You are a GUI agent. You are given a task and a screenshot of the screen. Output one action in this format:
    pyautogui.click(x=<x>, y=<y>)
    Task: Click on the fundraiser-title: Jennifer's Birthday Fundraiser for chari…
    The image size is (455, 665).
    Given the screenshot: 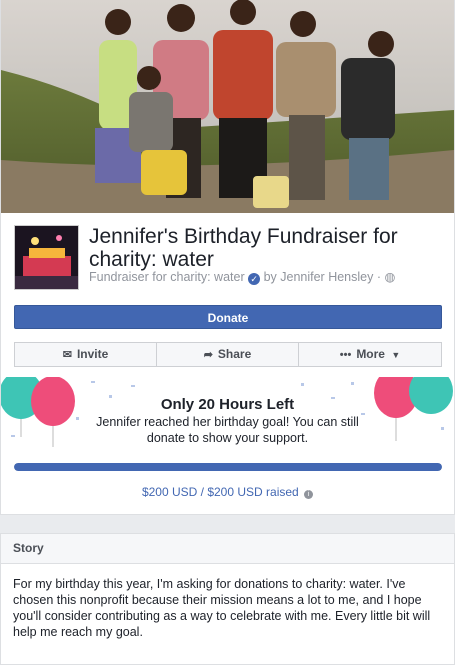 What is the action you would take?
    pyautogui.click(x=243, y=248)
    